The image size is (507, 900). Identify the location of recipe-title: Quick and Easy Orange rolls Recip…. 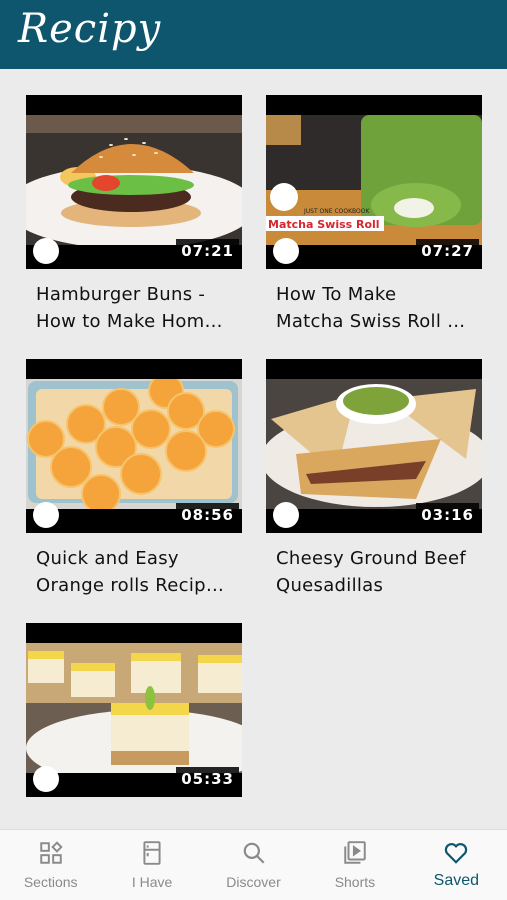
(139, 572).